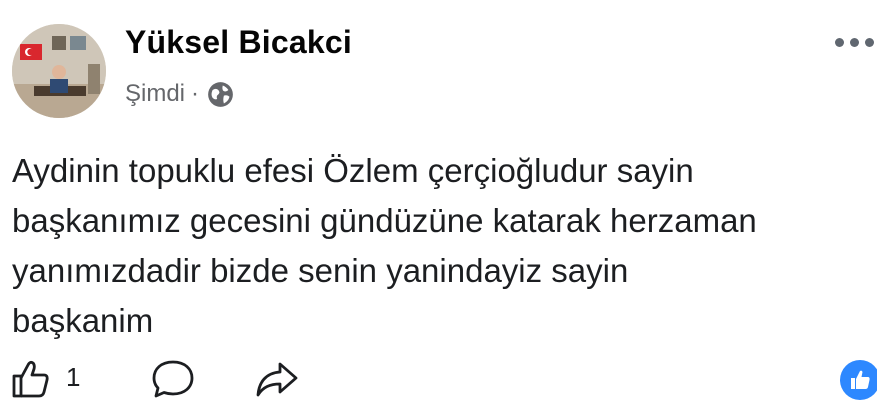 This screenshot has height=414, width=877. I want to click on avatar-photo, so click(59, 71).